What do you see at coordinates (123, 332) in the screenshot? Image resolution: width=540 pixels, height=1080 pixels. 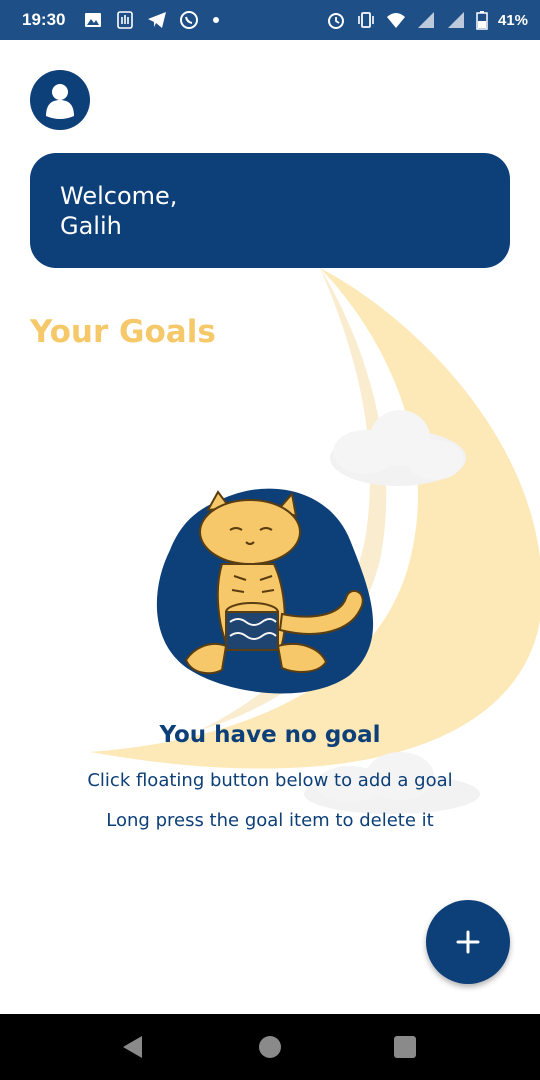 I see `your-goals-heading: Your Goals` at bounding box center [123, 332].